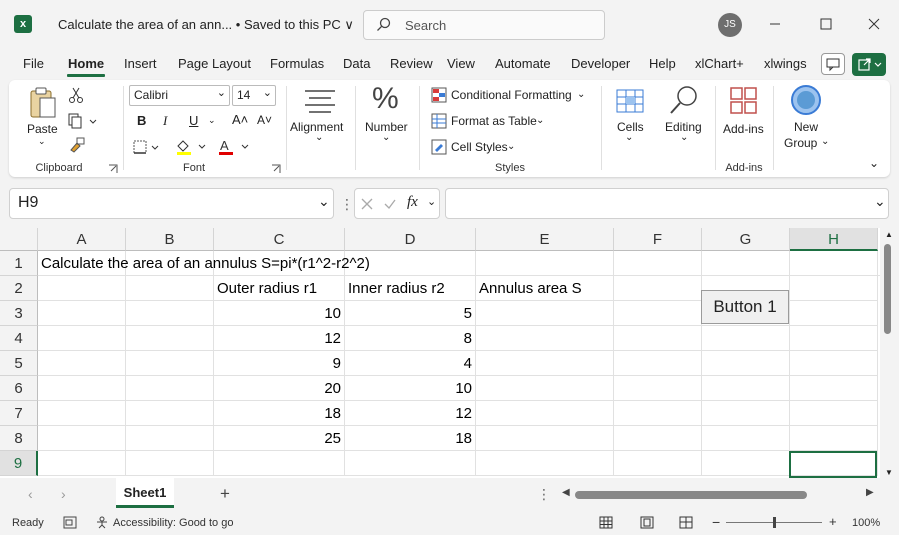  Describe the element at coordinates (254, 95) in the screenshot. I see `font-size-select: 14 ⌄` at that location.